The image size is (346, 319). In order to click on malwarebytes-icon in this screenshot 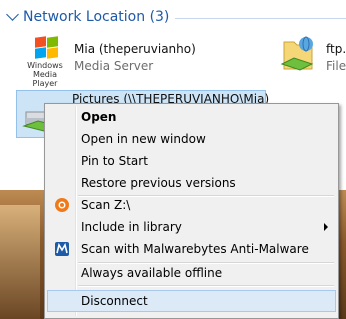, I will do `click(62, 249)`.